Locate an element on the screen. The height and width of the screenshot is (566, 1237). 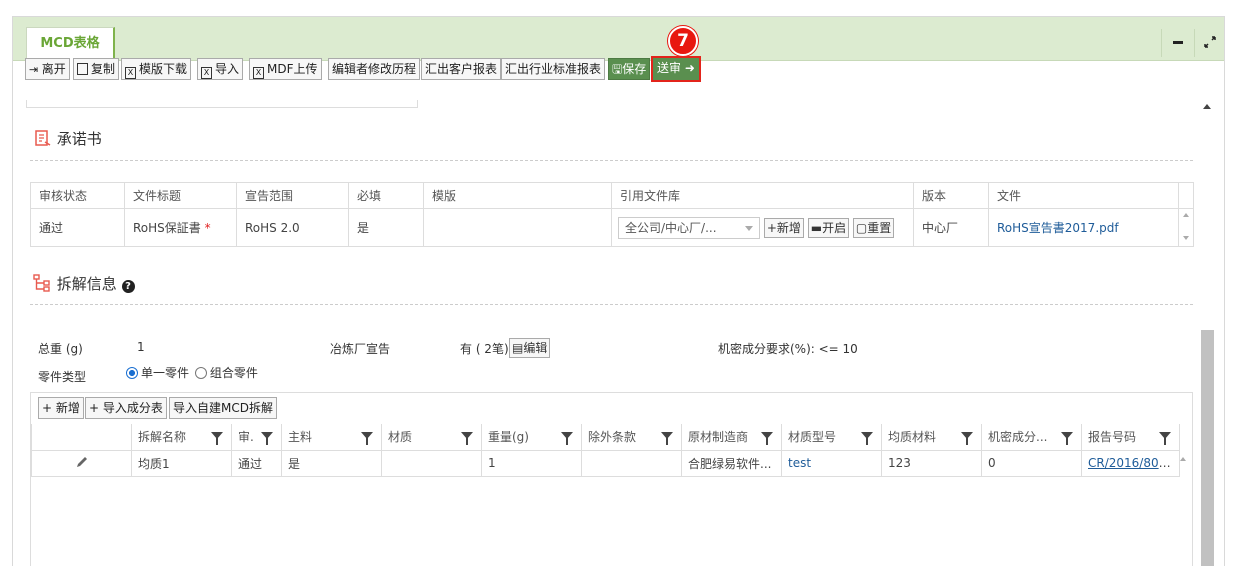
library-add-button: +新增 is located at coordinates (783, 227).